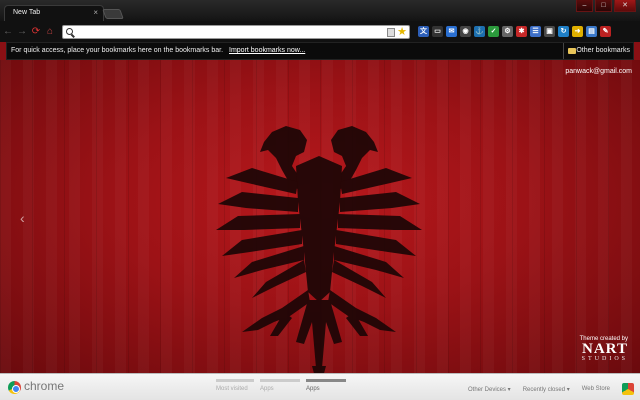 The height and width of the screenshot is (400, 640). What do you see at coordinates (451, 31) in the screenshot?
I see `chat-icon: ✉` at bounding box center [451, 31].